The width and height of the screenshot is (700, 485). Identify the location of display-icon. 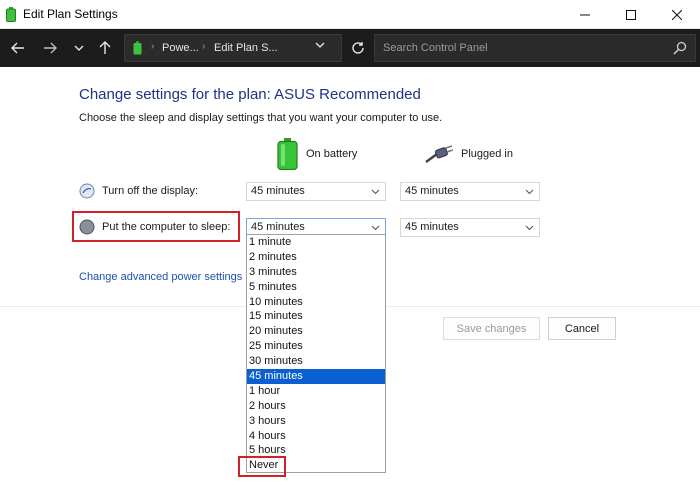
(87, 191).